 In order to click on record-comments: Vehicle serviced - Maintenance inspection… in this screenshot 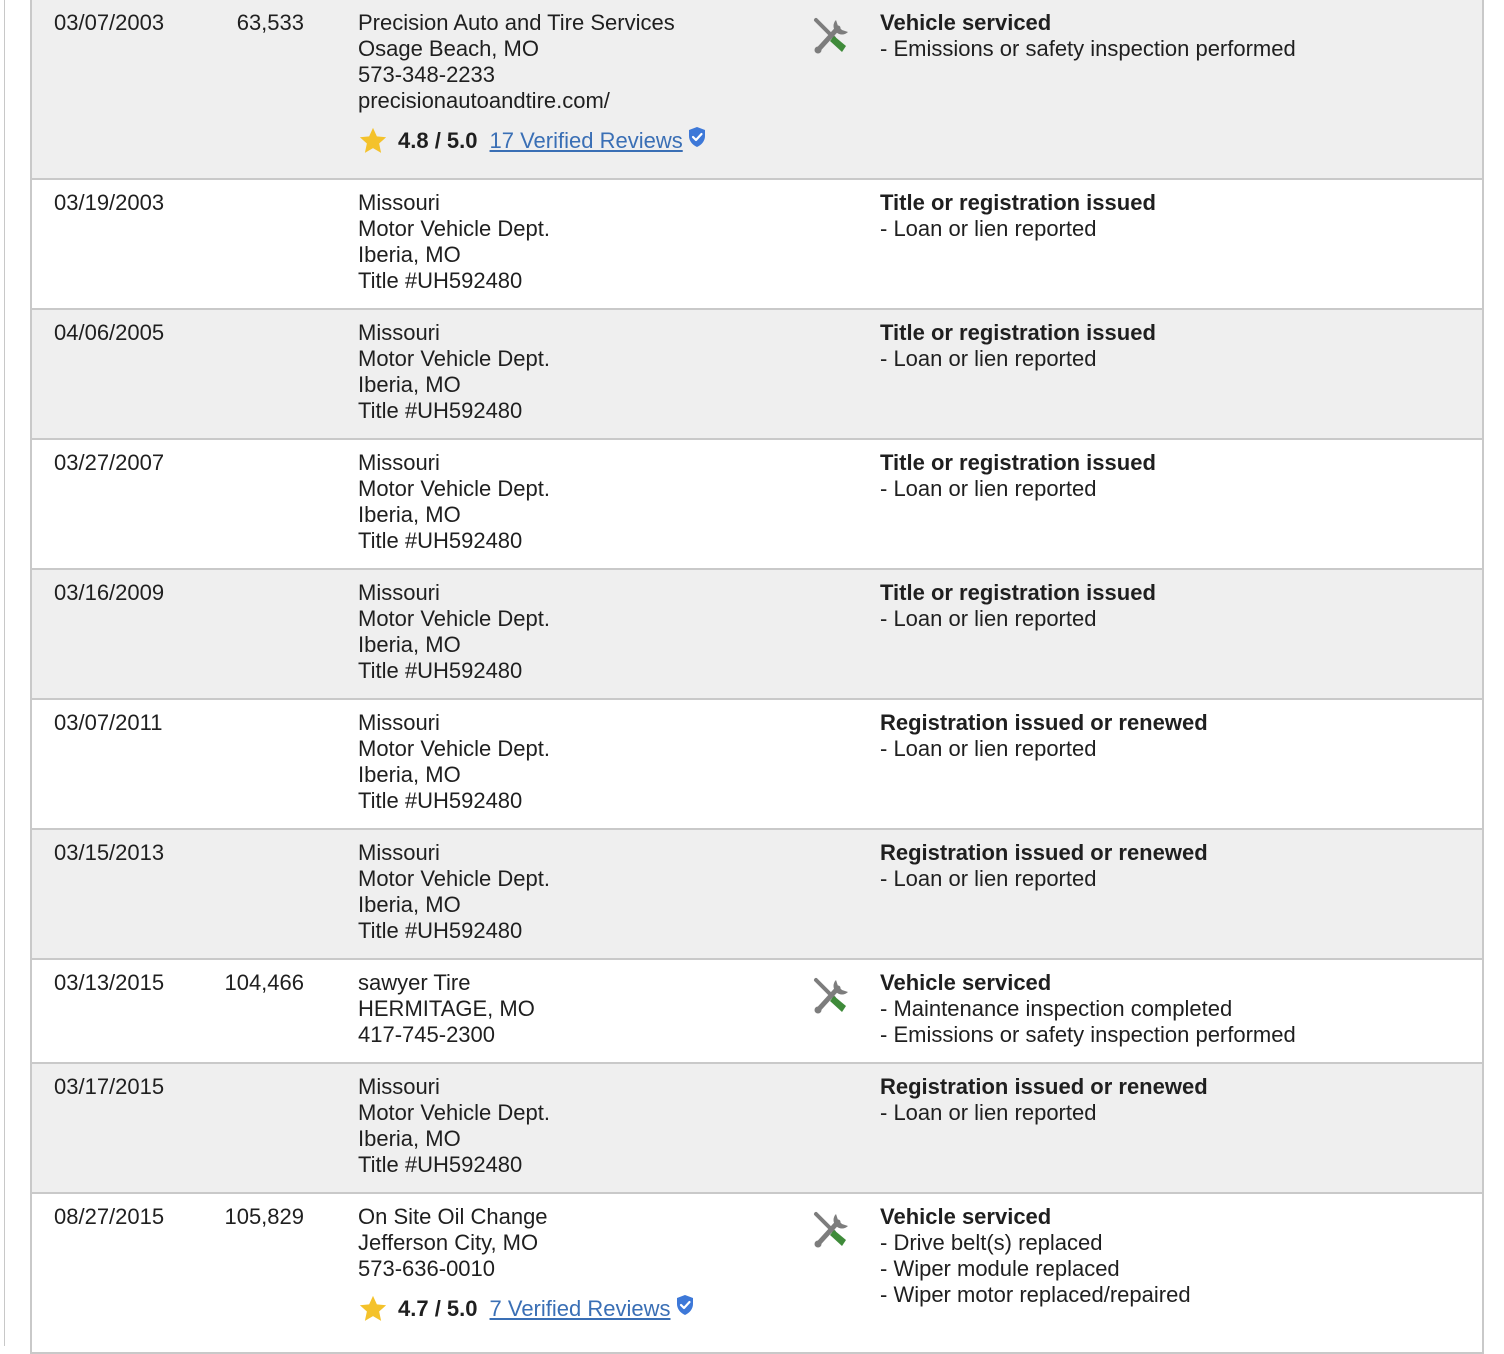, I will do `click(1088, 1009)`.